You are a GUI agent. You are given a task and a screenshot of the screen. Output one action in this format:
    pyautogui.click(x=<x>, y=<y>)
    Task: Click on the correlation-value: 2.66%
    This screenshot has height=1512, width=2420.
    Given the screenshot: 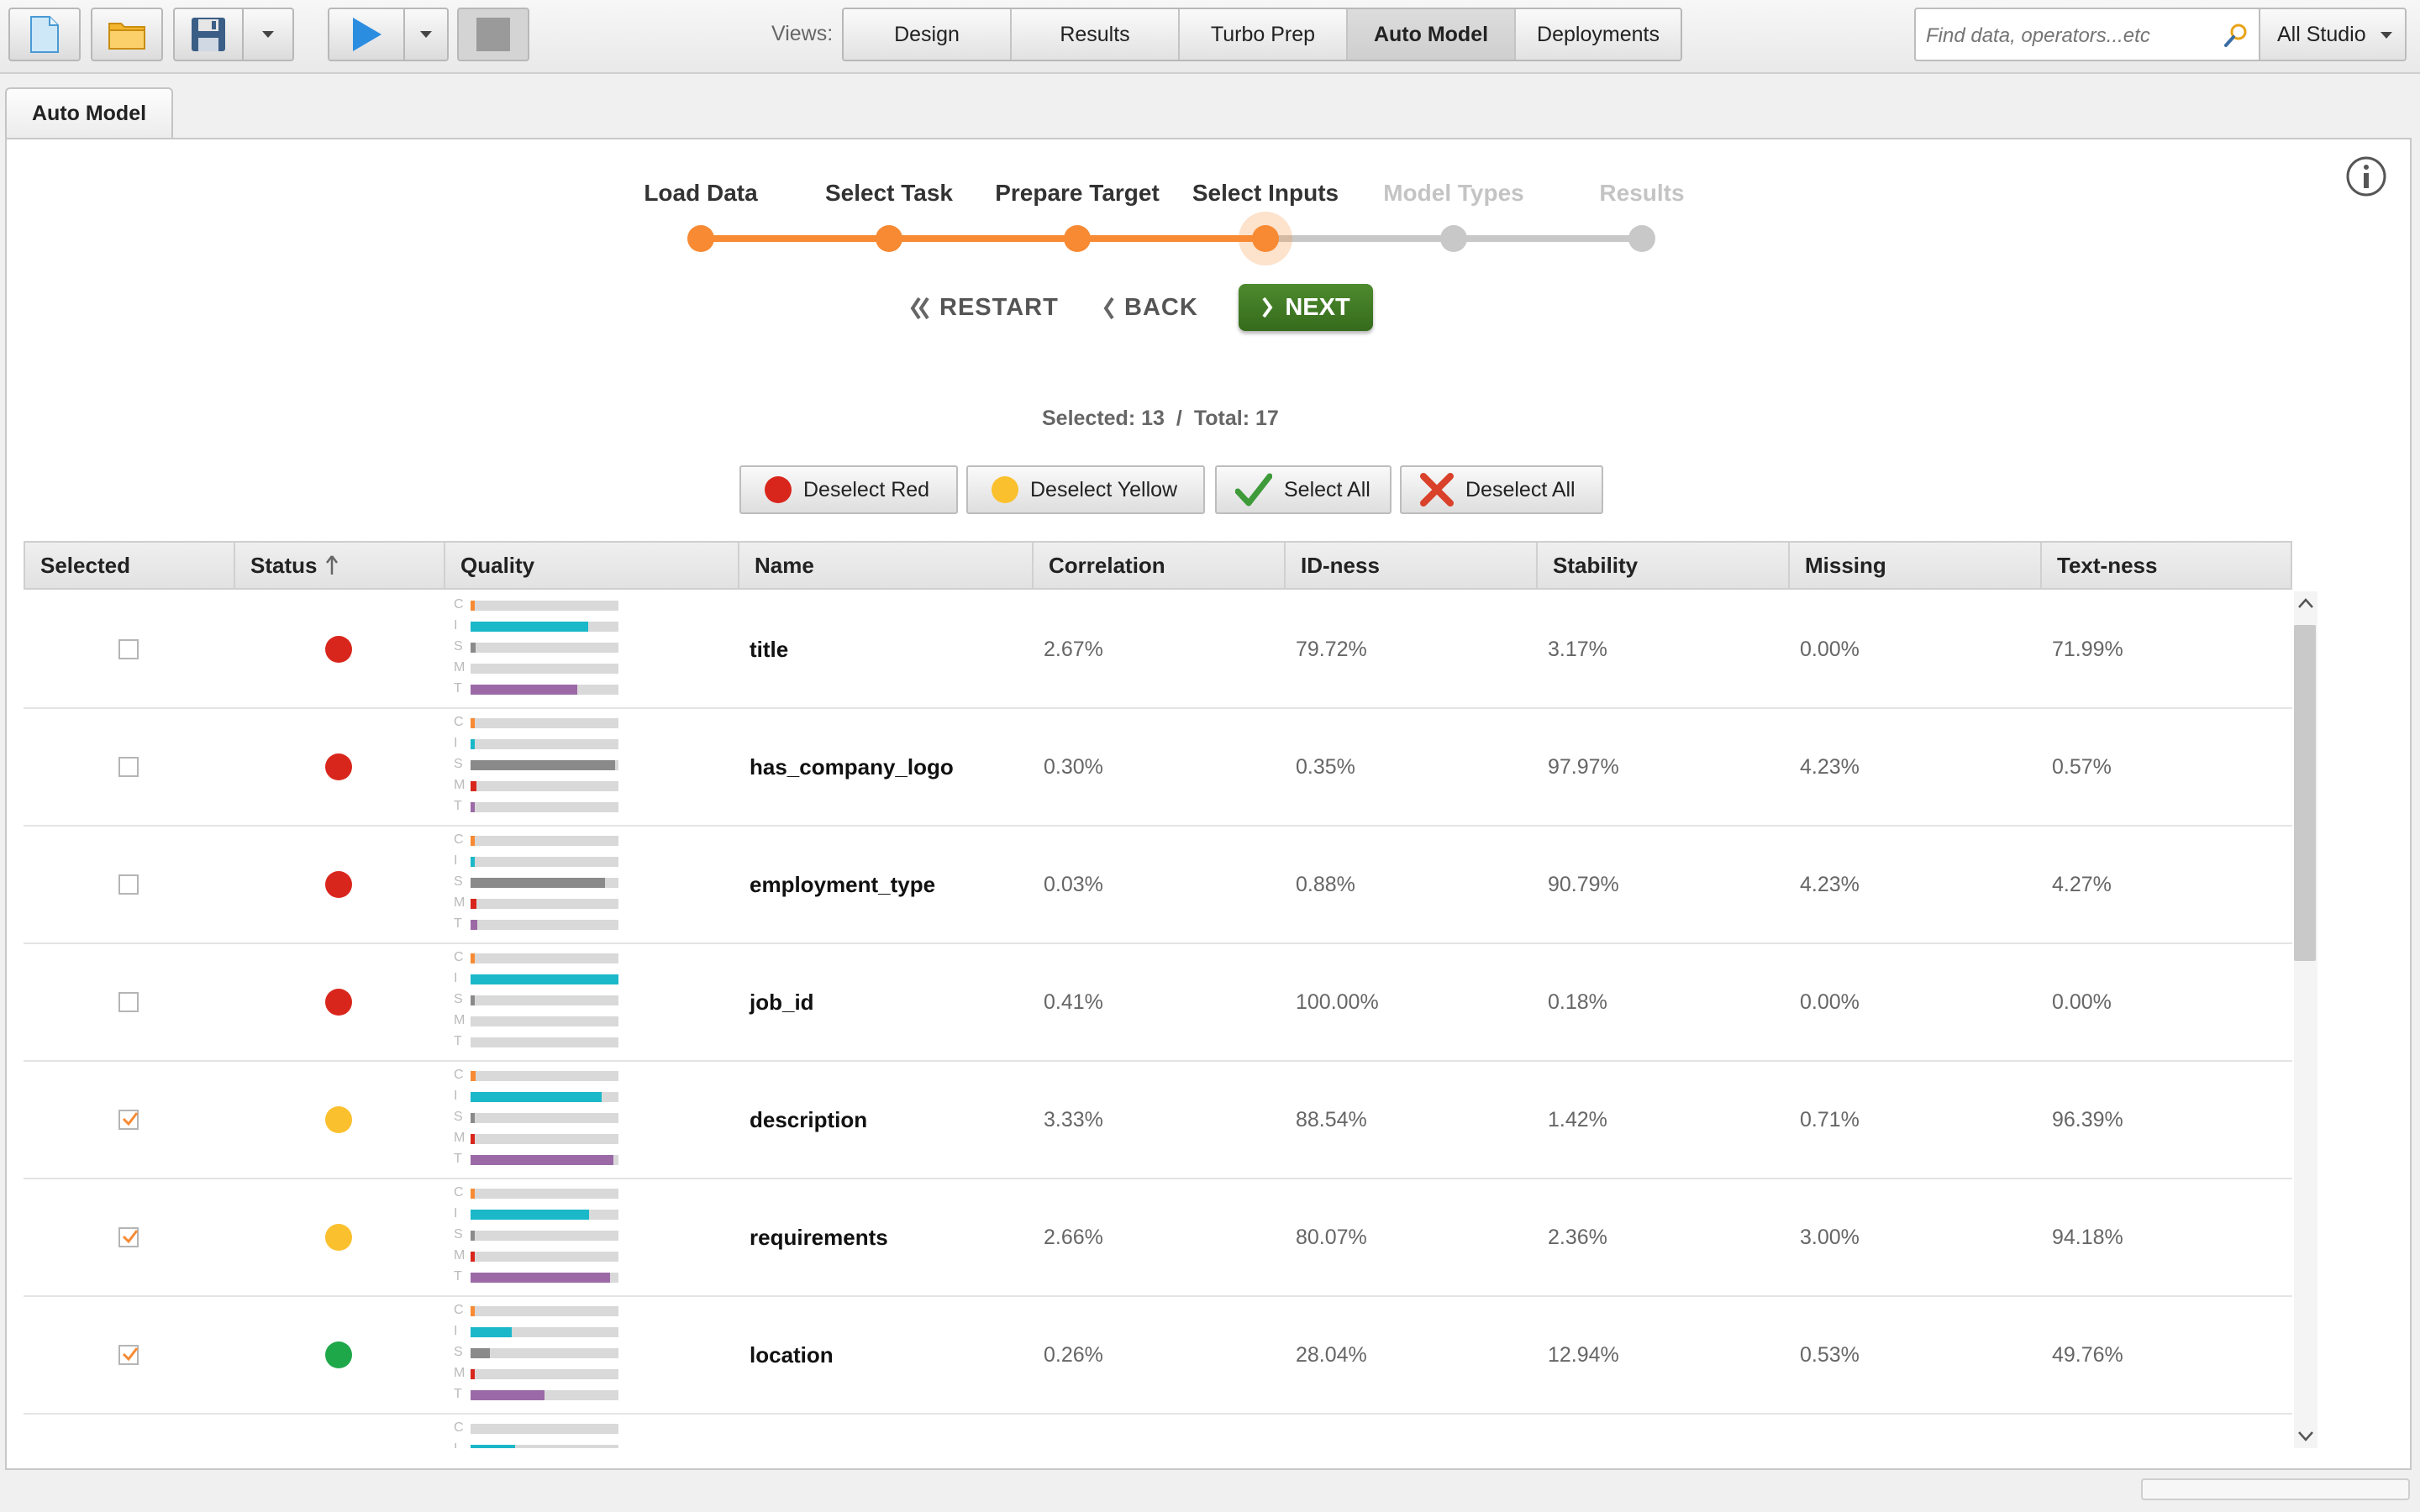 What is the action you would take?
    pyautogui.click(x=1073, y=1237)
    